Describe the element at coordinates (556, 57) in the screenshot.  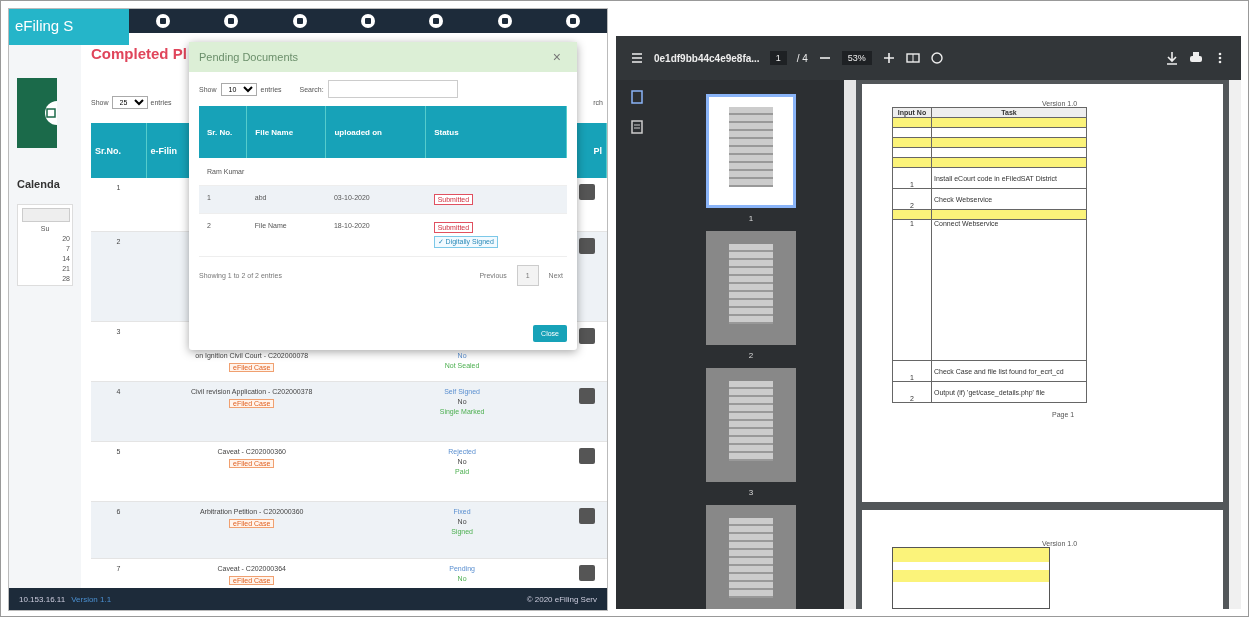
I see `close-button: ×` at that location.